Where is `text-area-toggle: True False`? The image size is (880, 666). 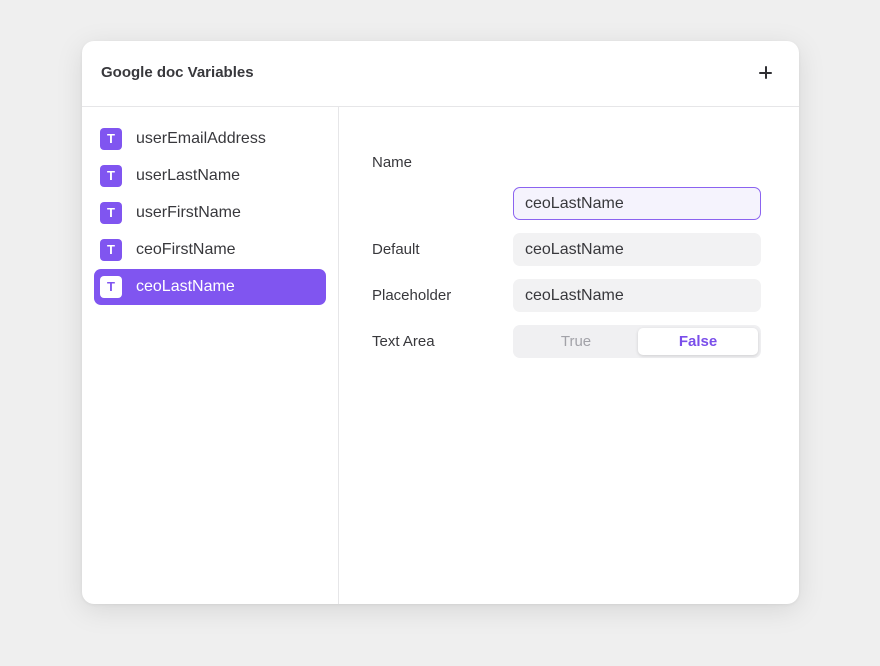 text-area-toggle: True False is located at coordinates (637, 341).